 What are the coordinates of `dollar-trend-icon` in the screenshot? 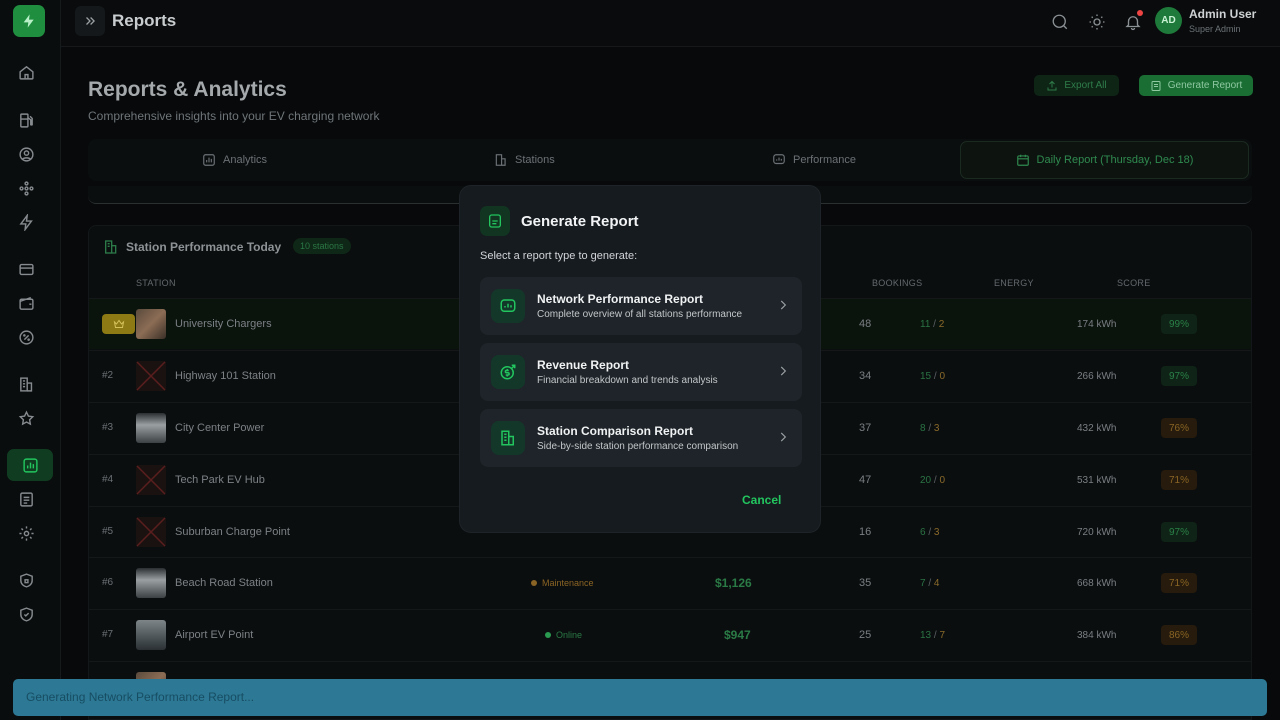 It's located at (508, 372).